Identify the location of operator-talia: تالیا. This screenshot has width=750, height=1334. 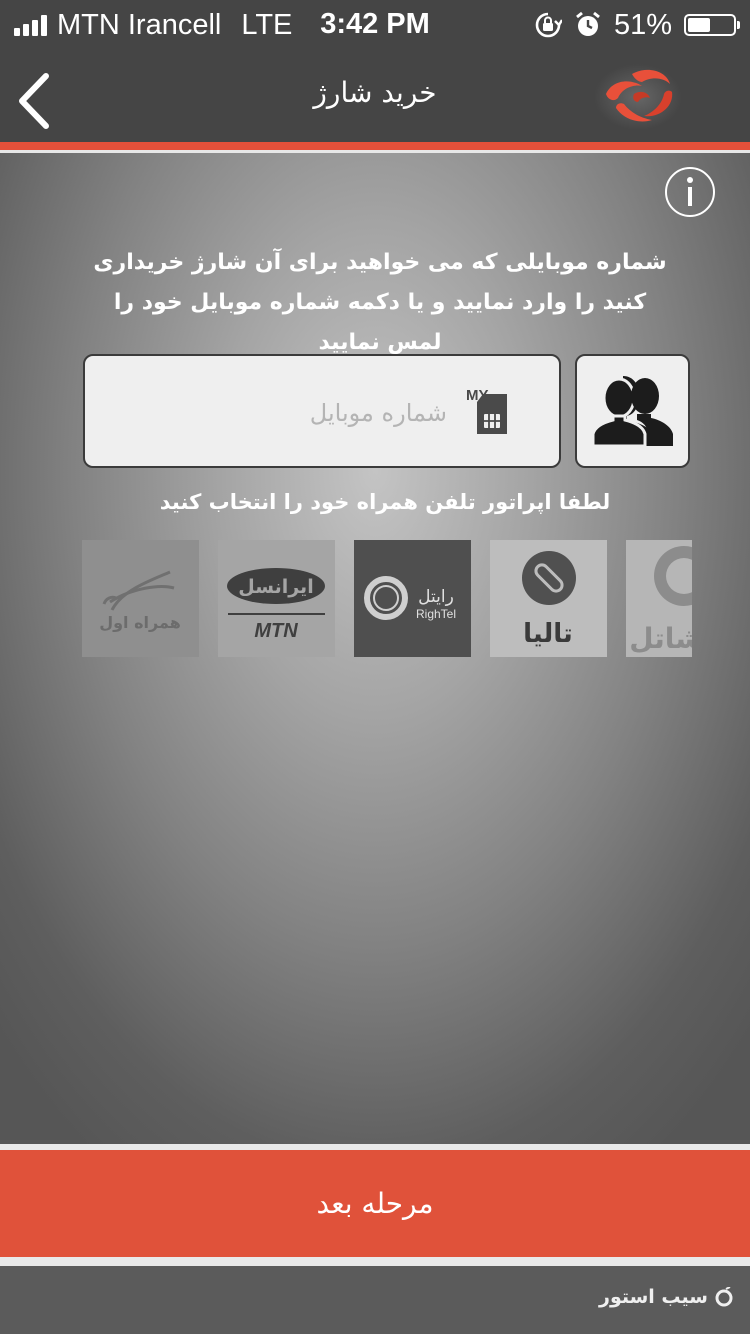
(548, 598).